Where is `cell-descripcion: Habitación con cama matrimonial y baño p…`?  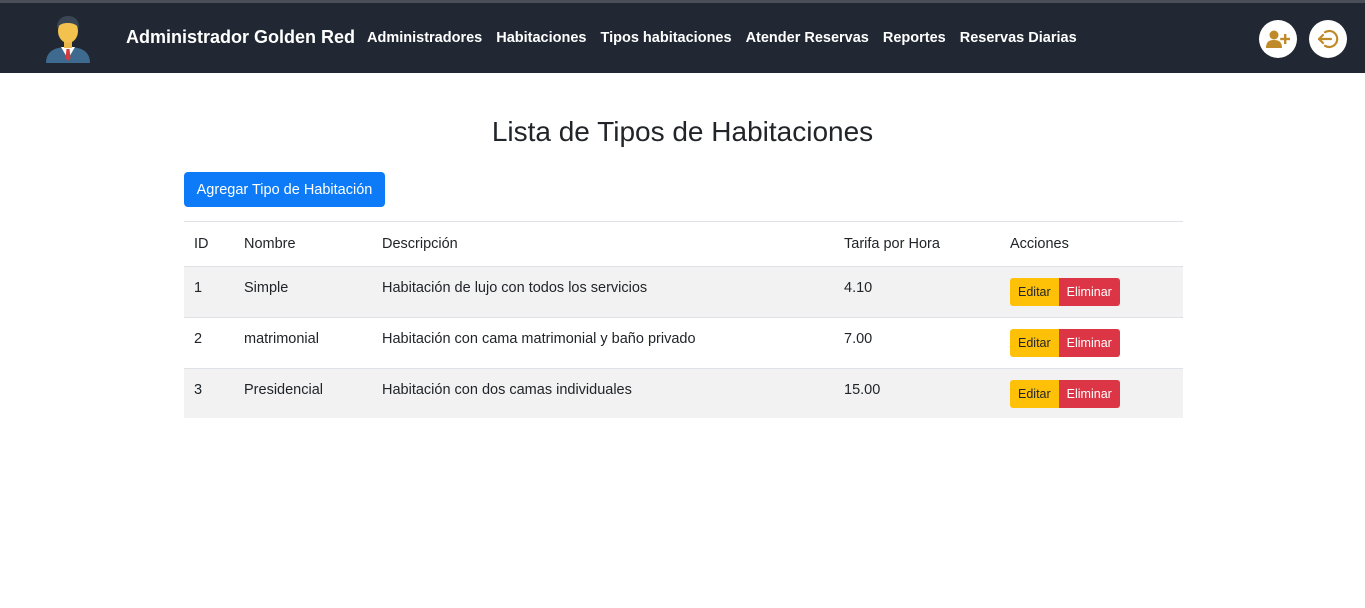
cell-descripcion: Habitación con cama matrimonial y baño p… is located at coordinates (539, 339).